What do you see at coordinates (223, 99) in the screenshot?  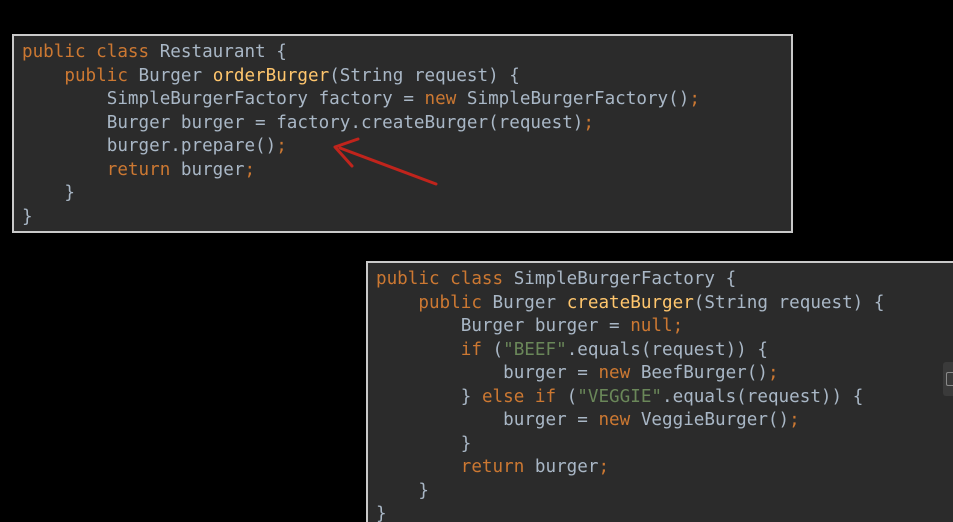 I see `code-token: SimpleBurgerFactory factory =` at bounding box center [223, 99].